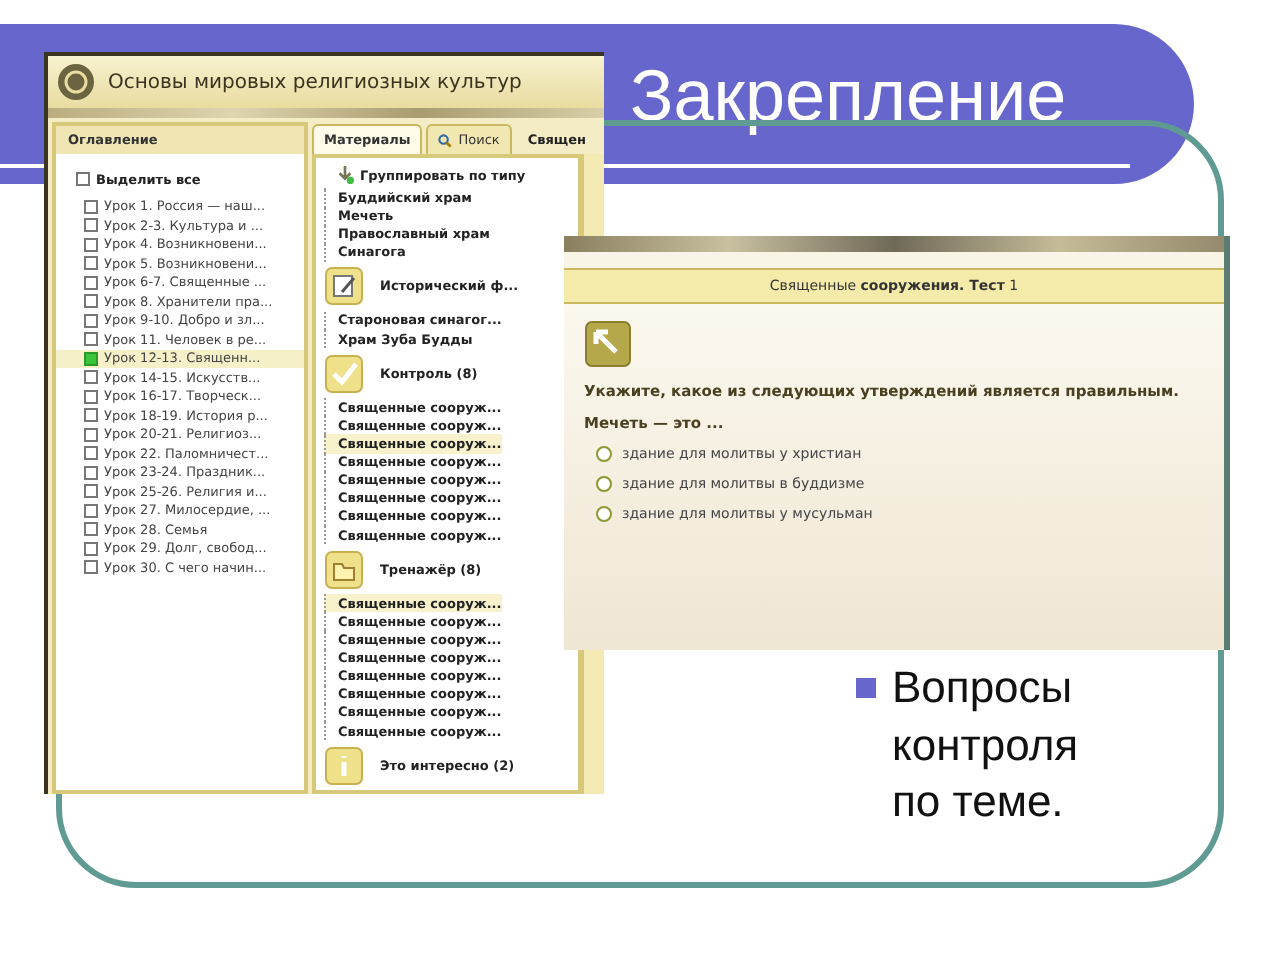 Image resolution: width=1280 pixels, height=960 pixels. I want to click on info-icon, so click(344, 765).